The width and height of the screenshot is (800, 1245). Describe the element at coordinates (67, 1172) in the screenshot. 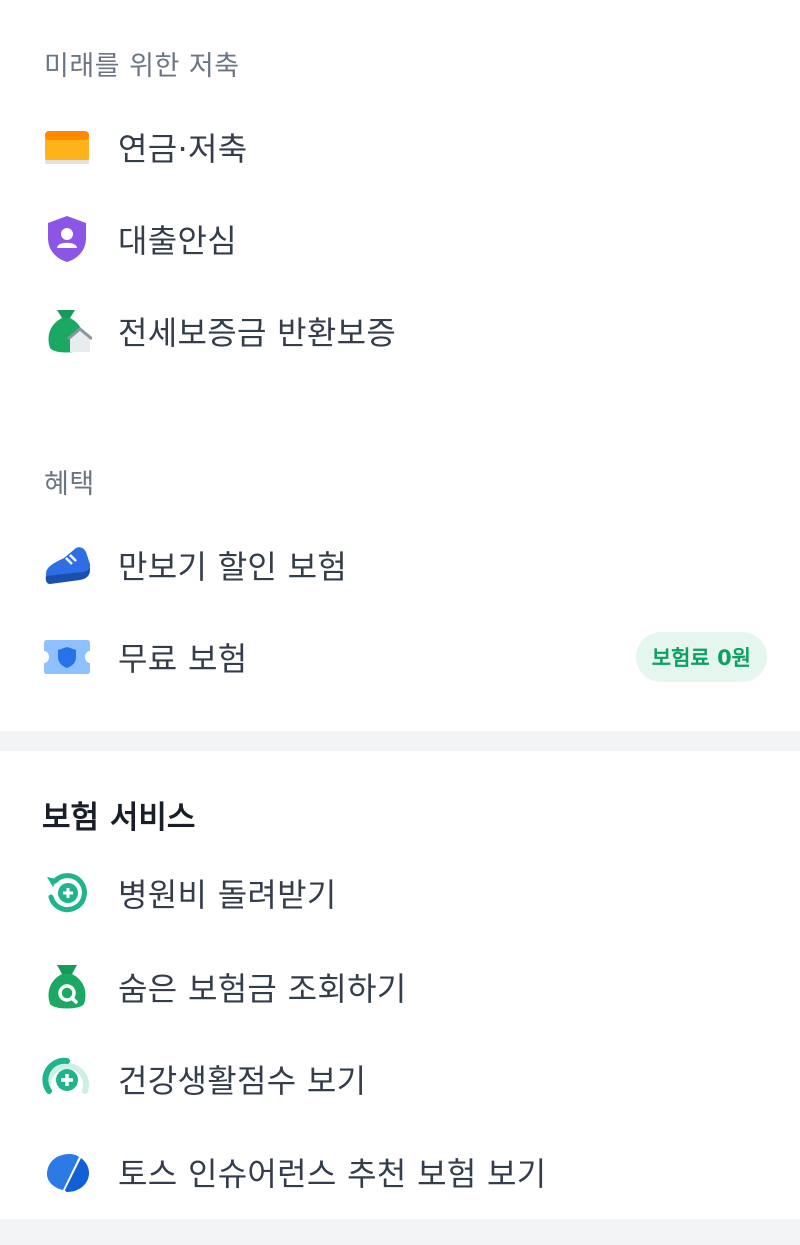

I see `toss-insurance-logo-icon` at that location.